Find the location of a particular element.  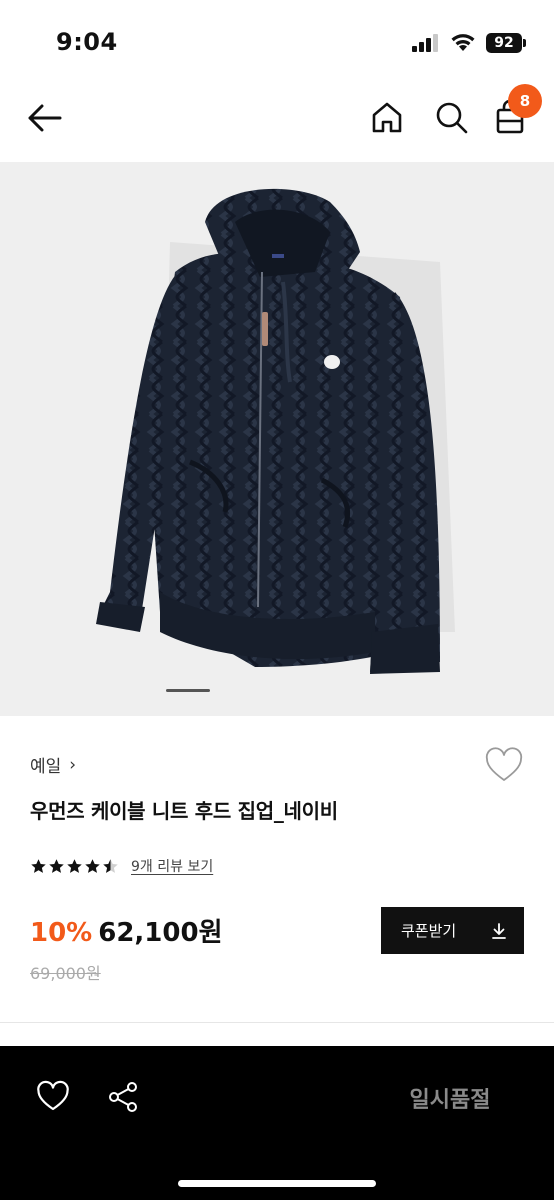

brand-name: 예일 is located at coordinates (46, 767).